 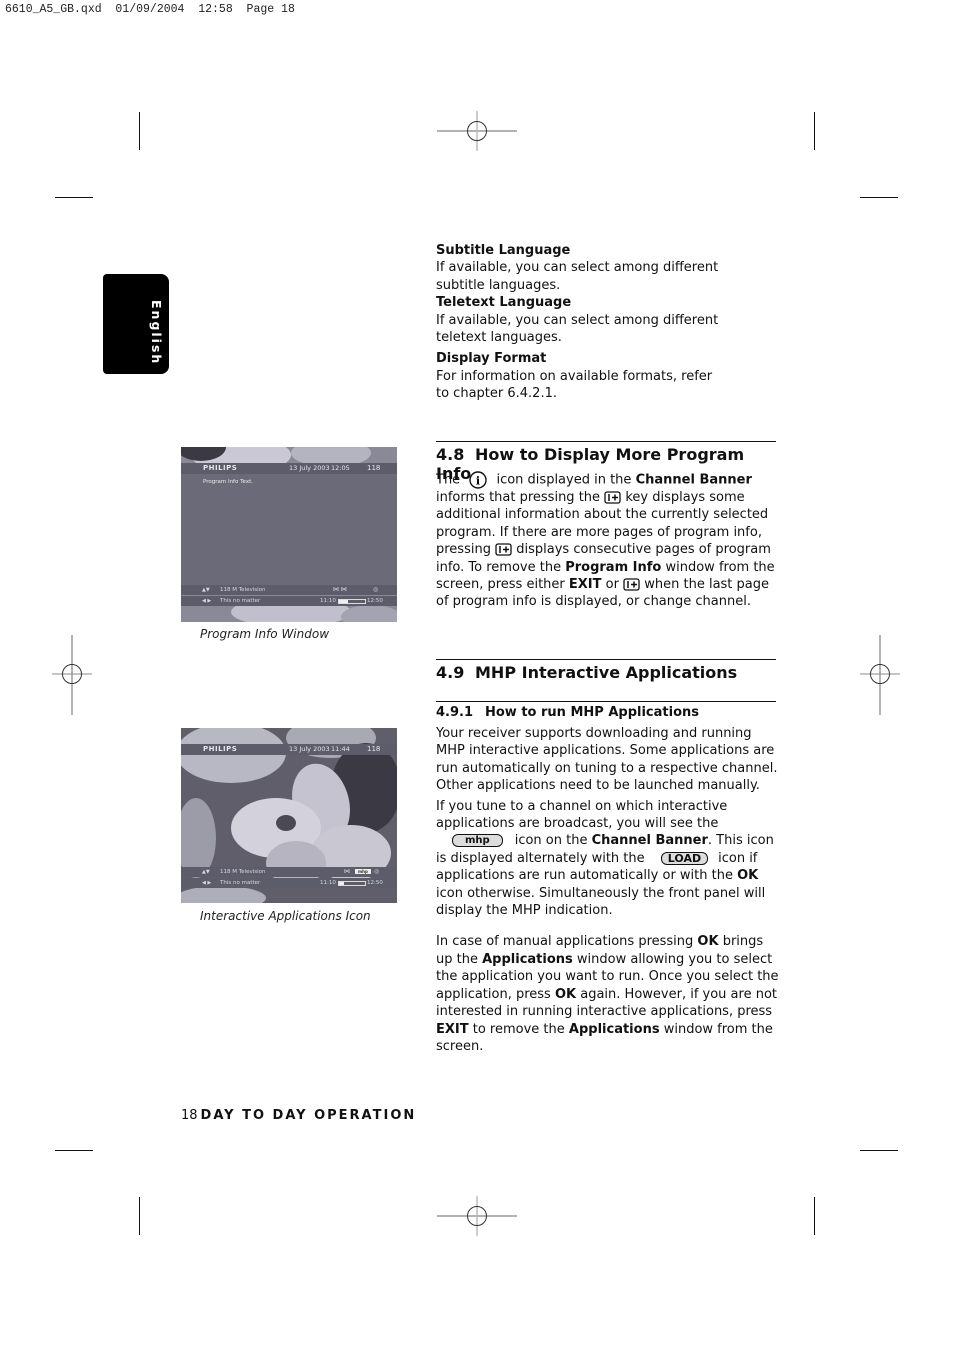 What do you see at coordinates (340, 589) in the screenshot?
I see `subtitle-icons: ⋈ ⋈` at bounding box center [340, 589].